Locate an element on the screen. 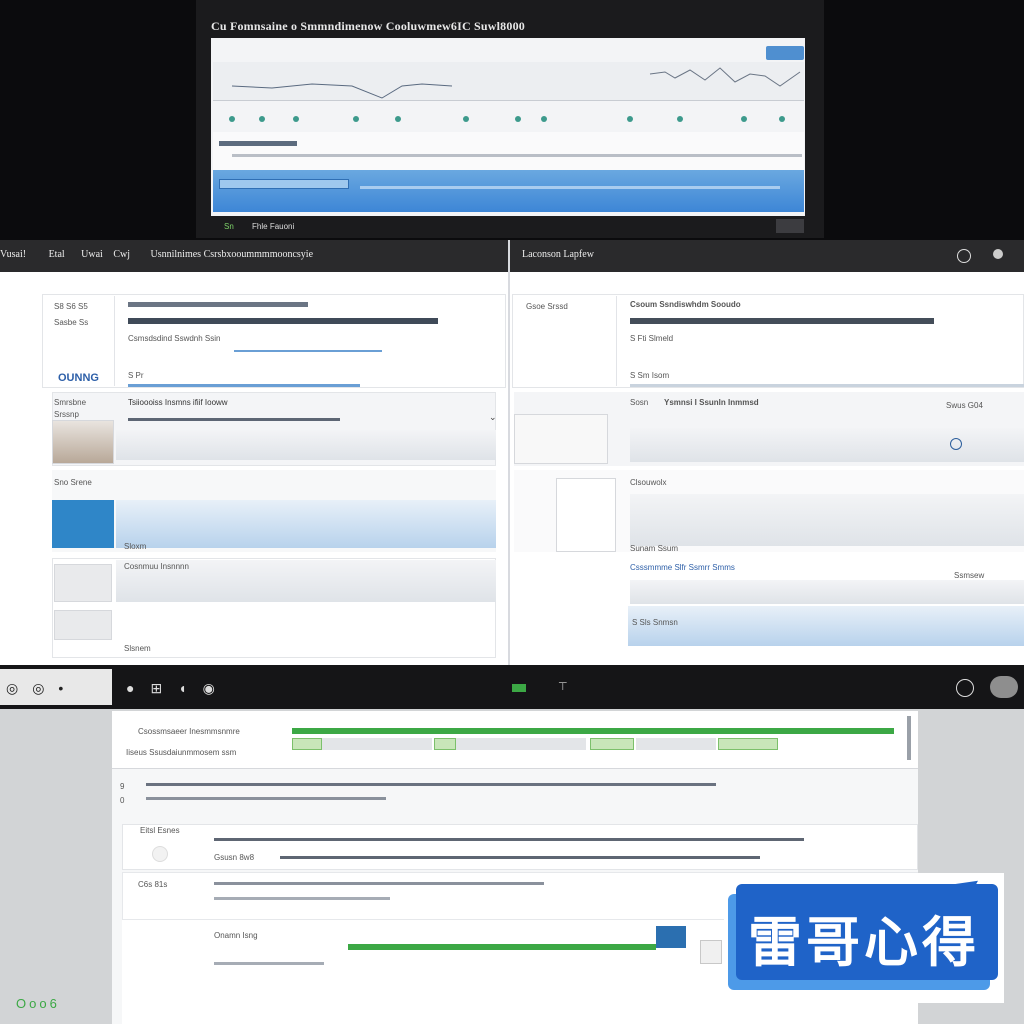  bottom-section-3-badge is located at coordinates (671, 937).